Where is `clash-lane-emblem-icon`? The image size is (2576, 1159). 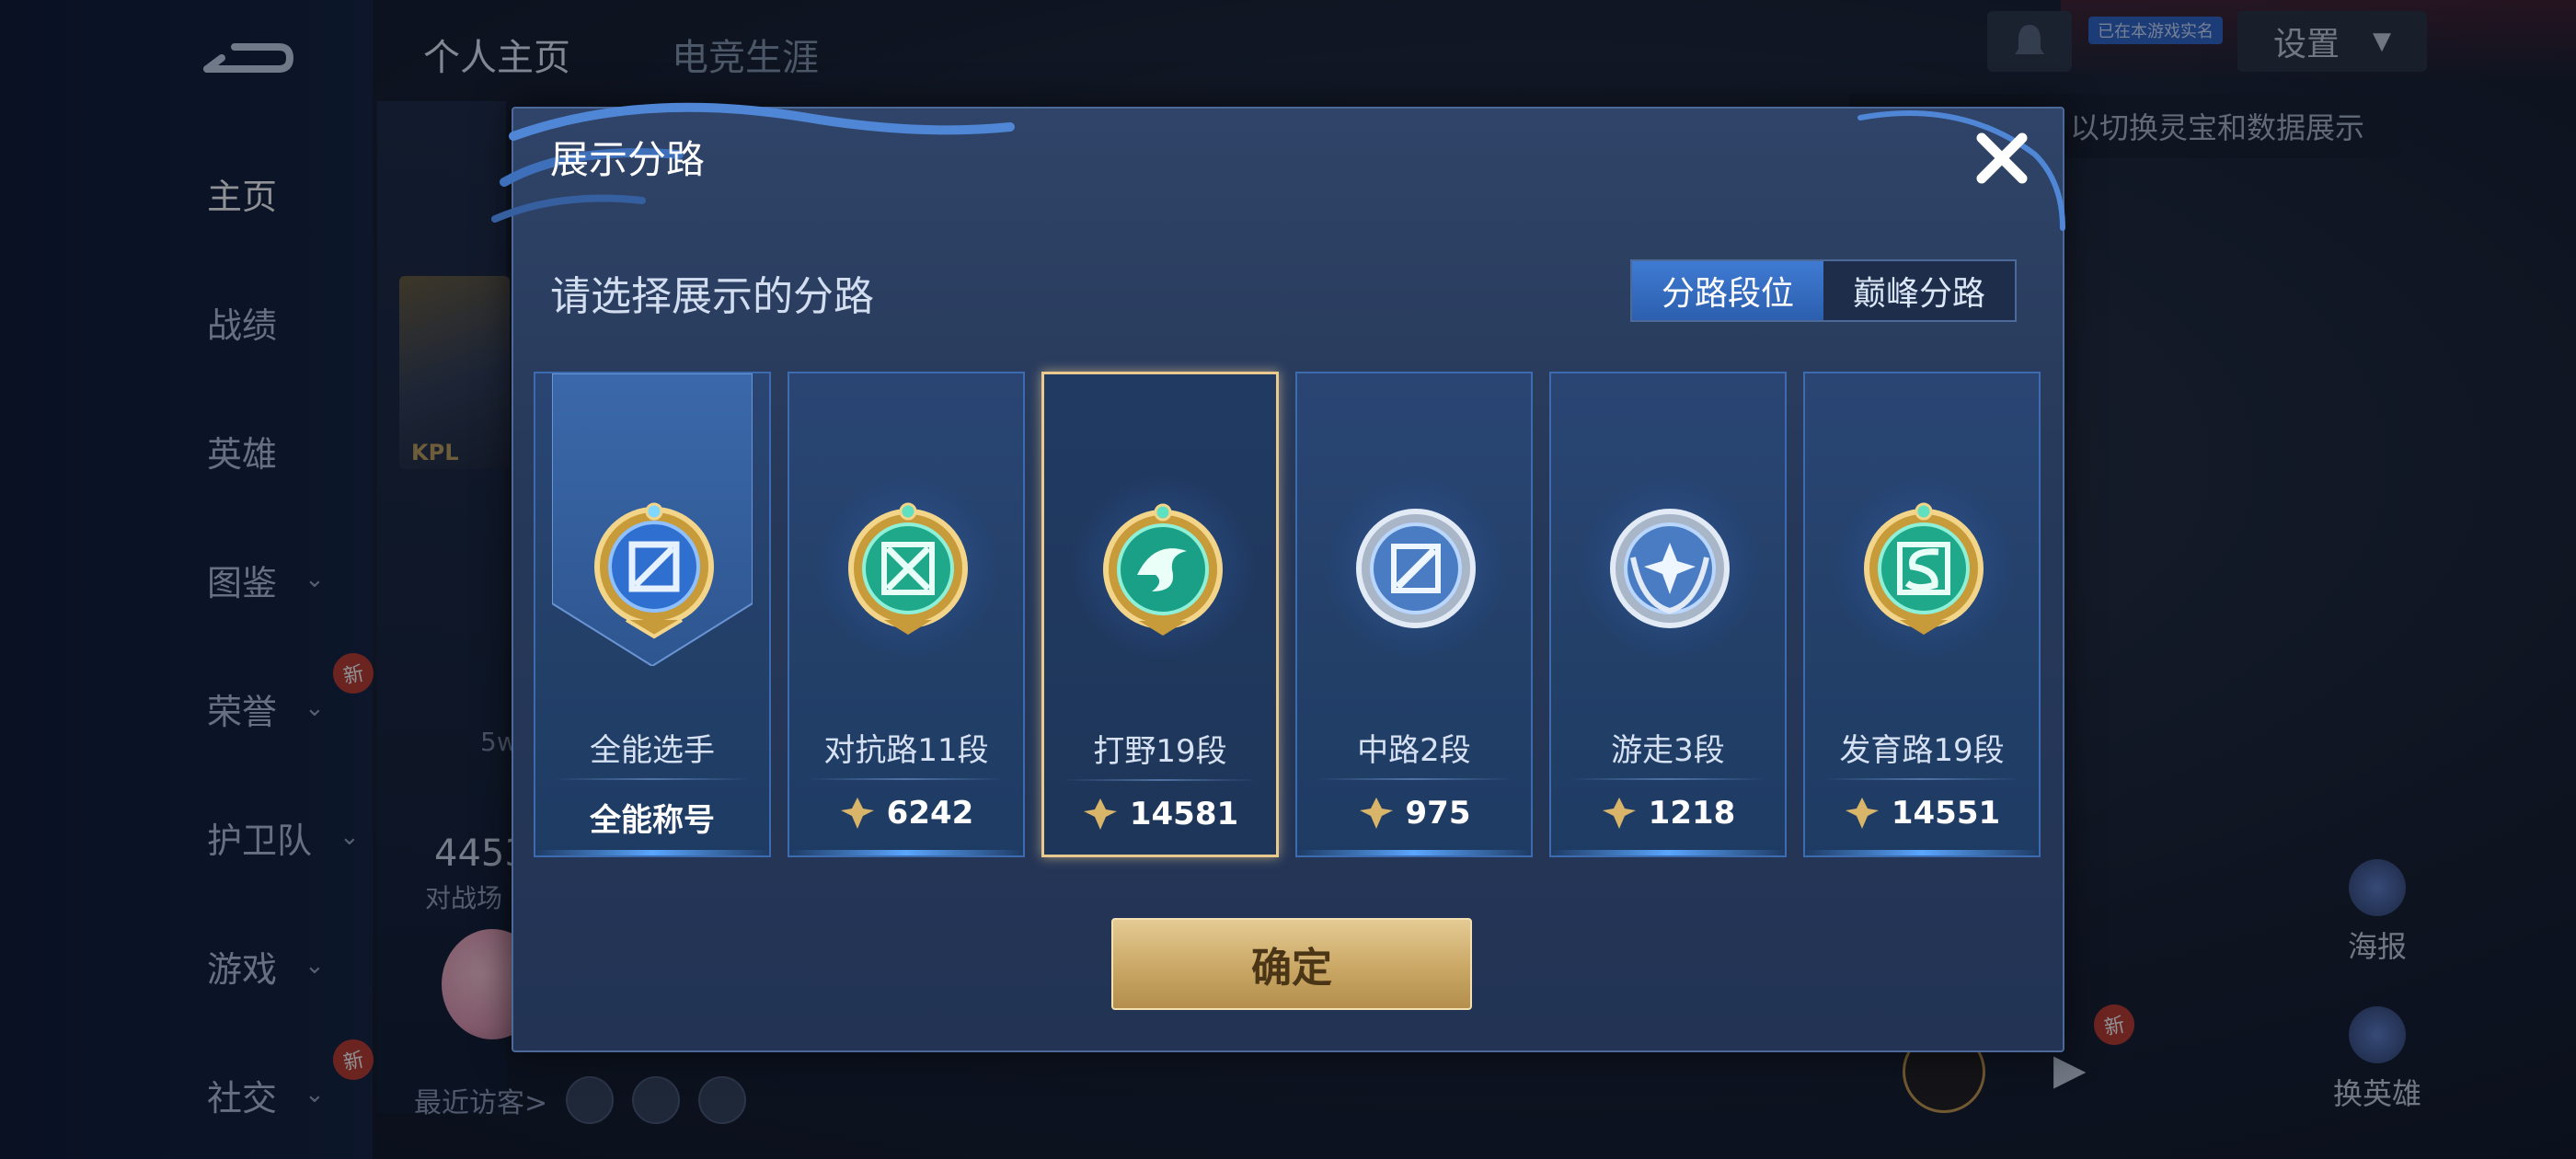 clash-lane-emblem-icon is located at coordinates (908, 568).